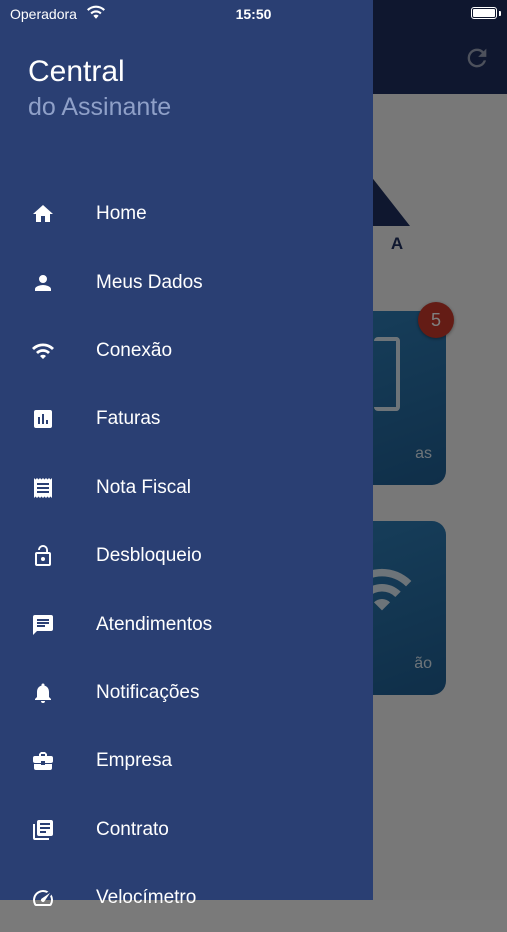 The height and width of the screenshot is (932, 507). I want to click on menu-item-atendimentos: Atendimentos, so click(186, 624).